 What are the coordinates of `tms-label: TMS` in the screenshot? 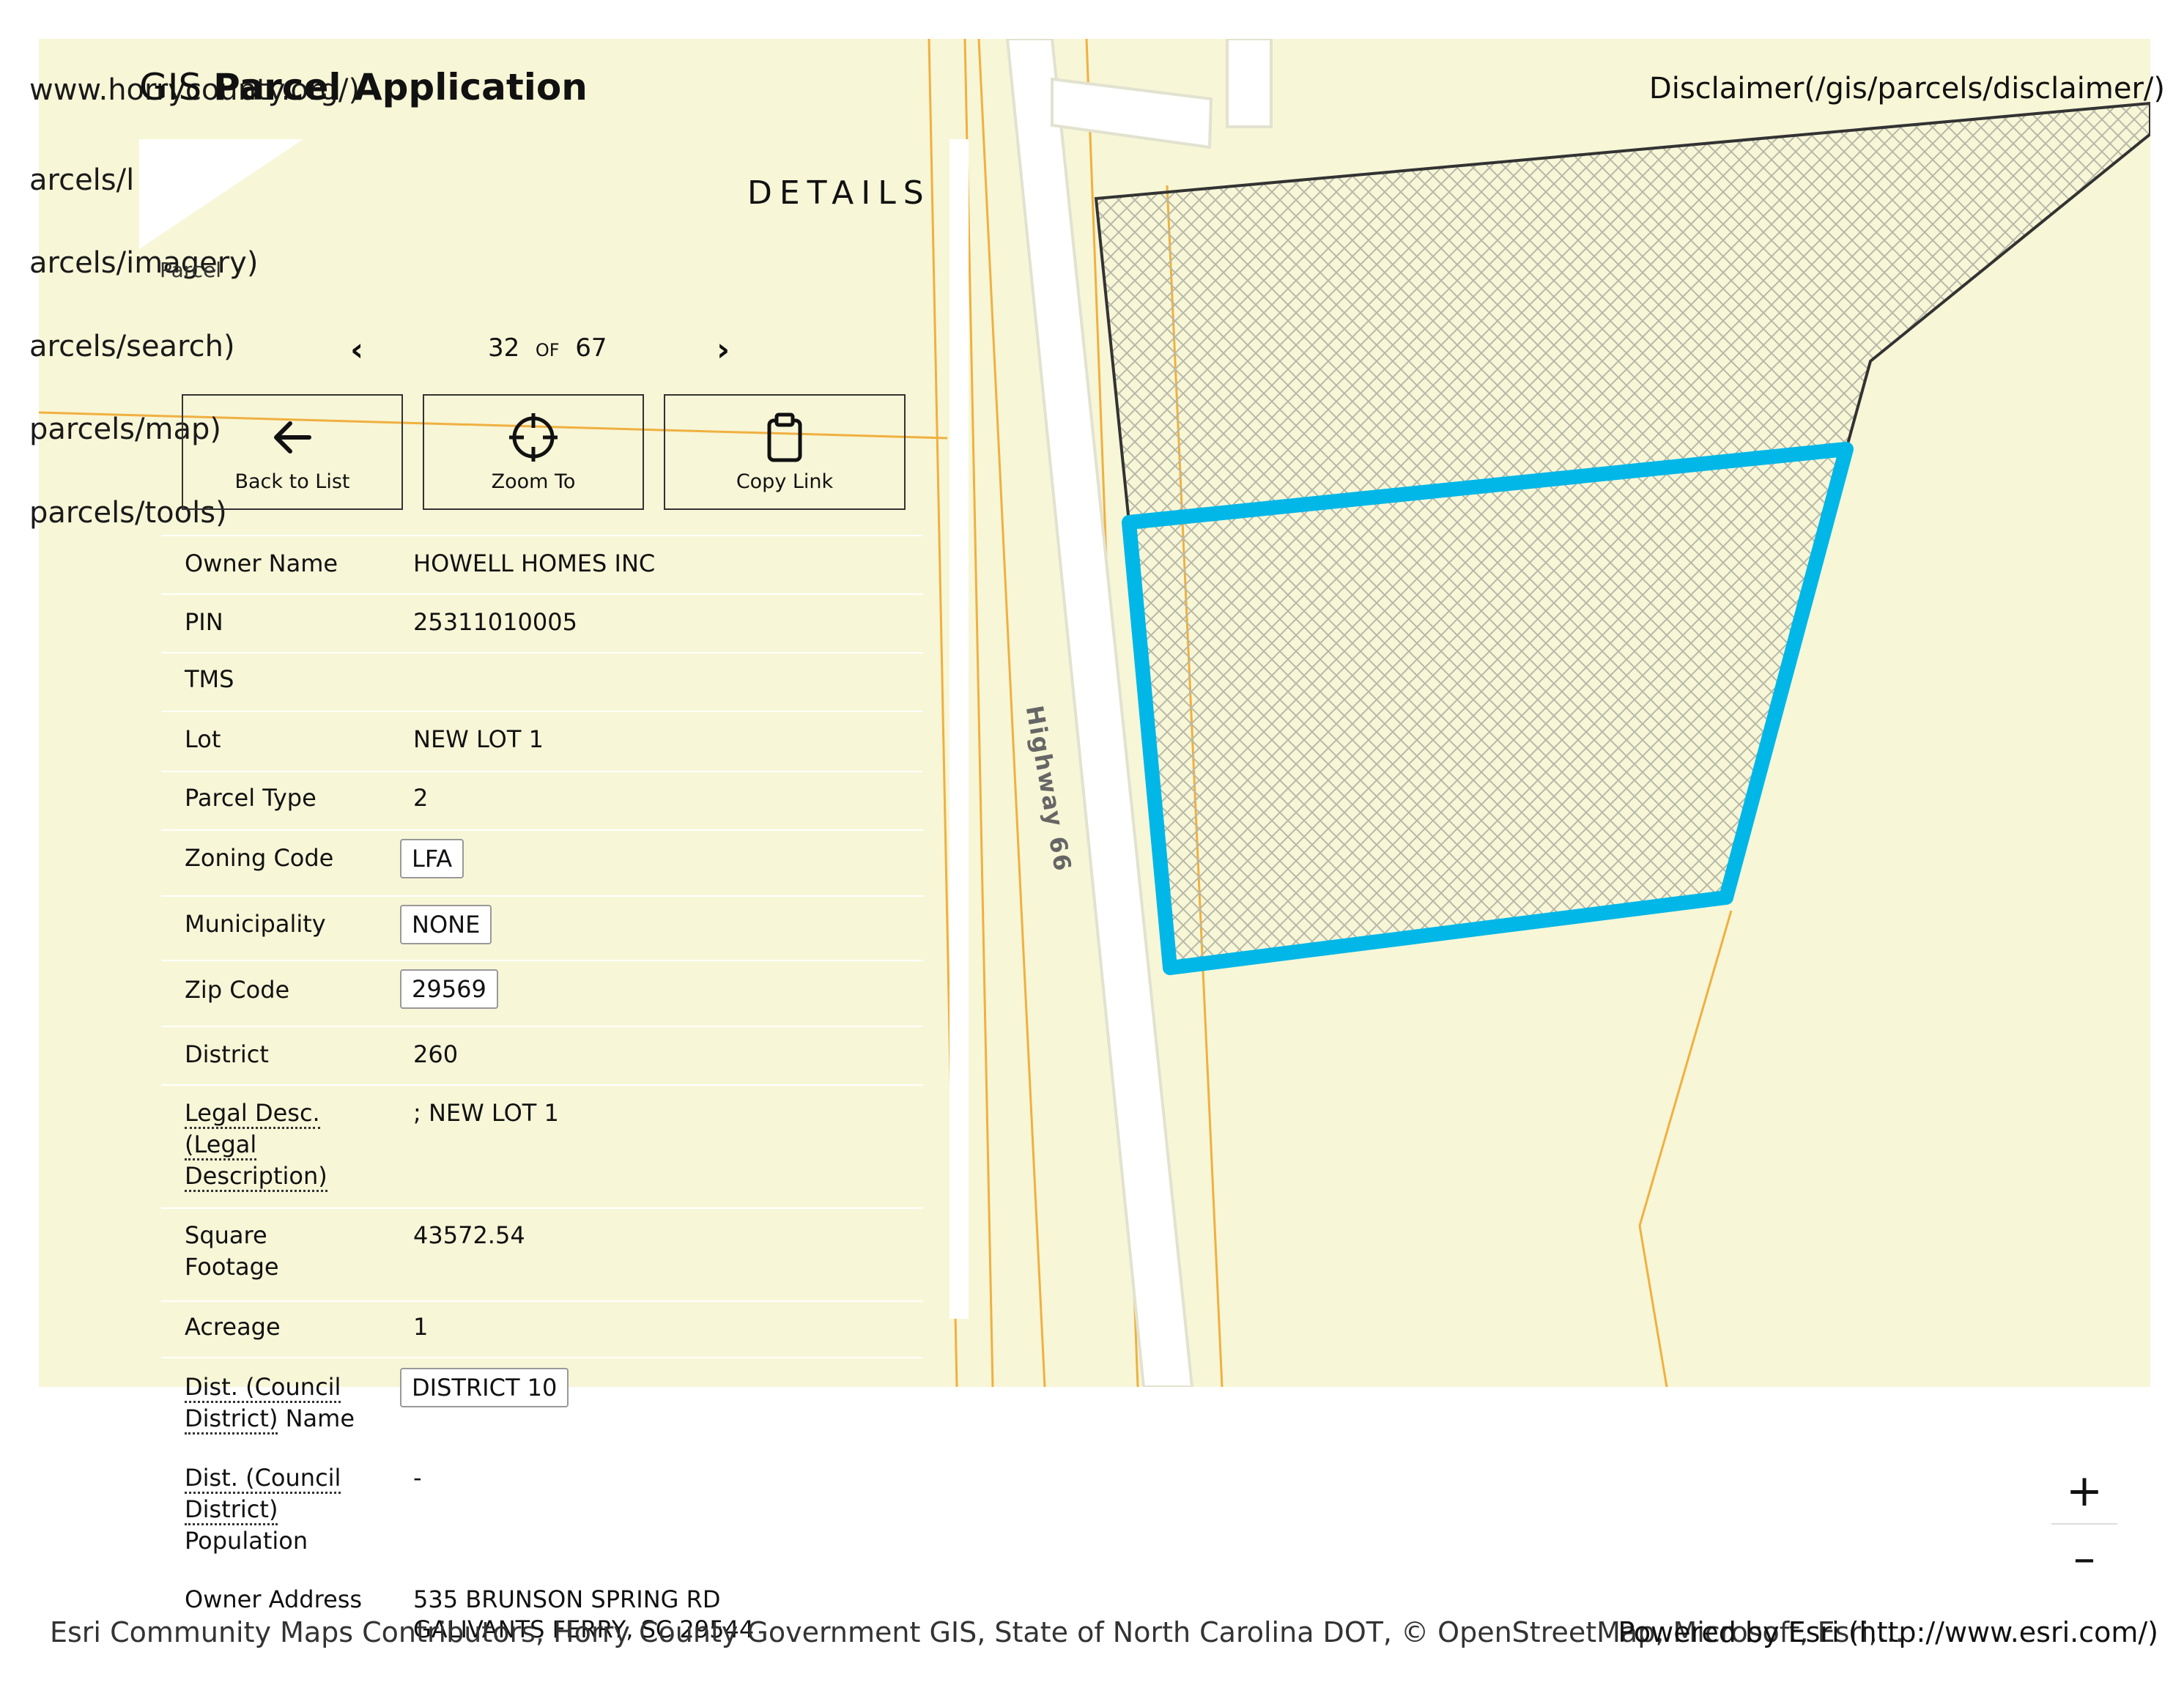 It's located at (209, 679).